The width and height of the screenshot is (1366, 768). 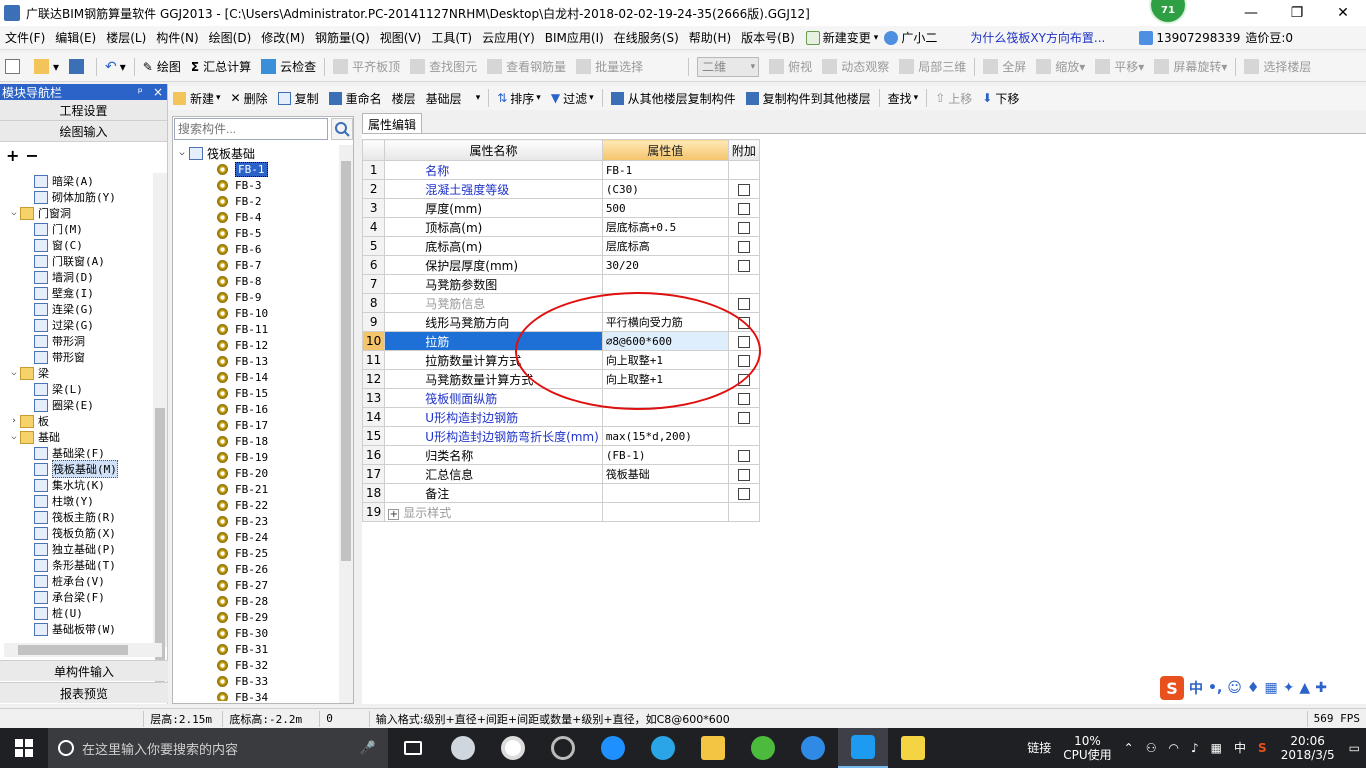 What do you see at coordinates (665, 189) in the screenshot?
I see `property-value: (C30)` at bounding box center [665, 189].